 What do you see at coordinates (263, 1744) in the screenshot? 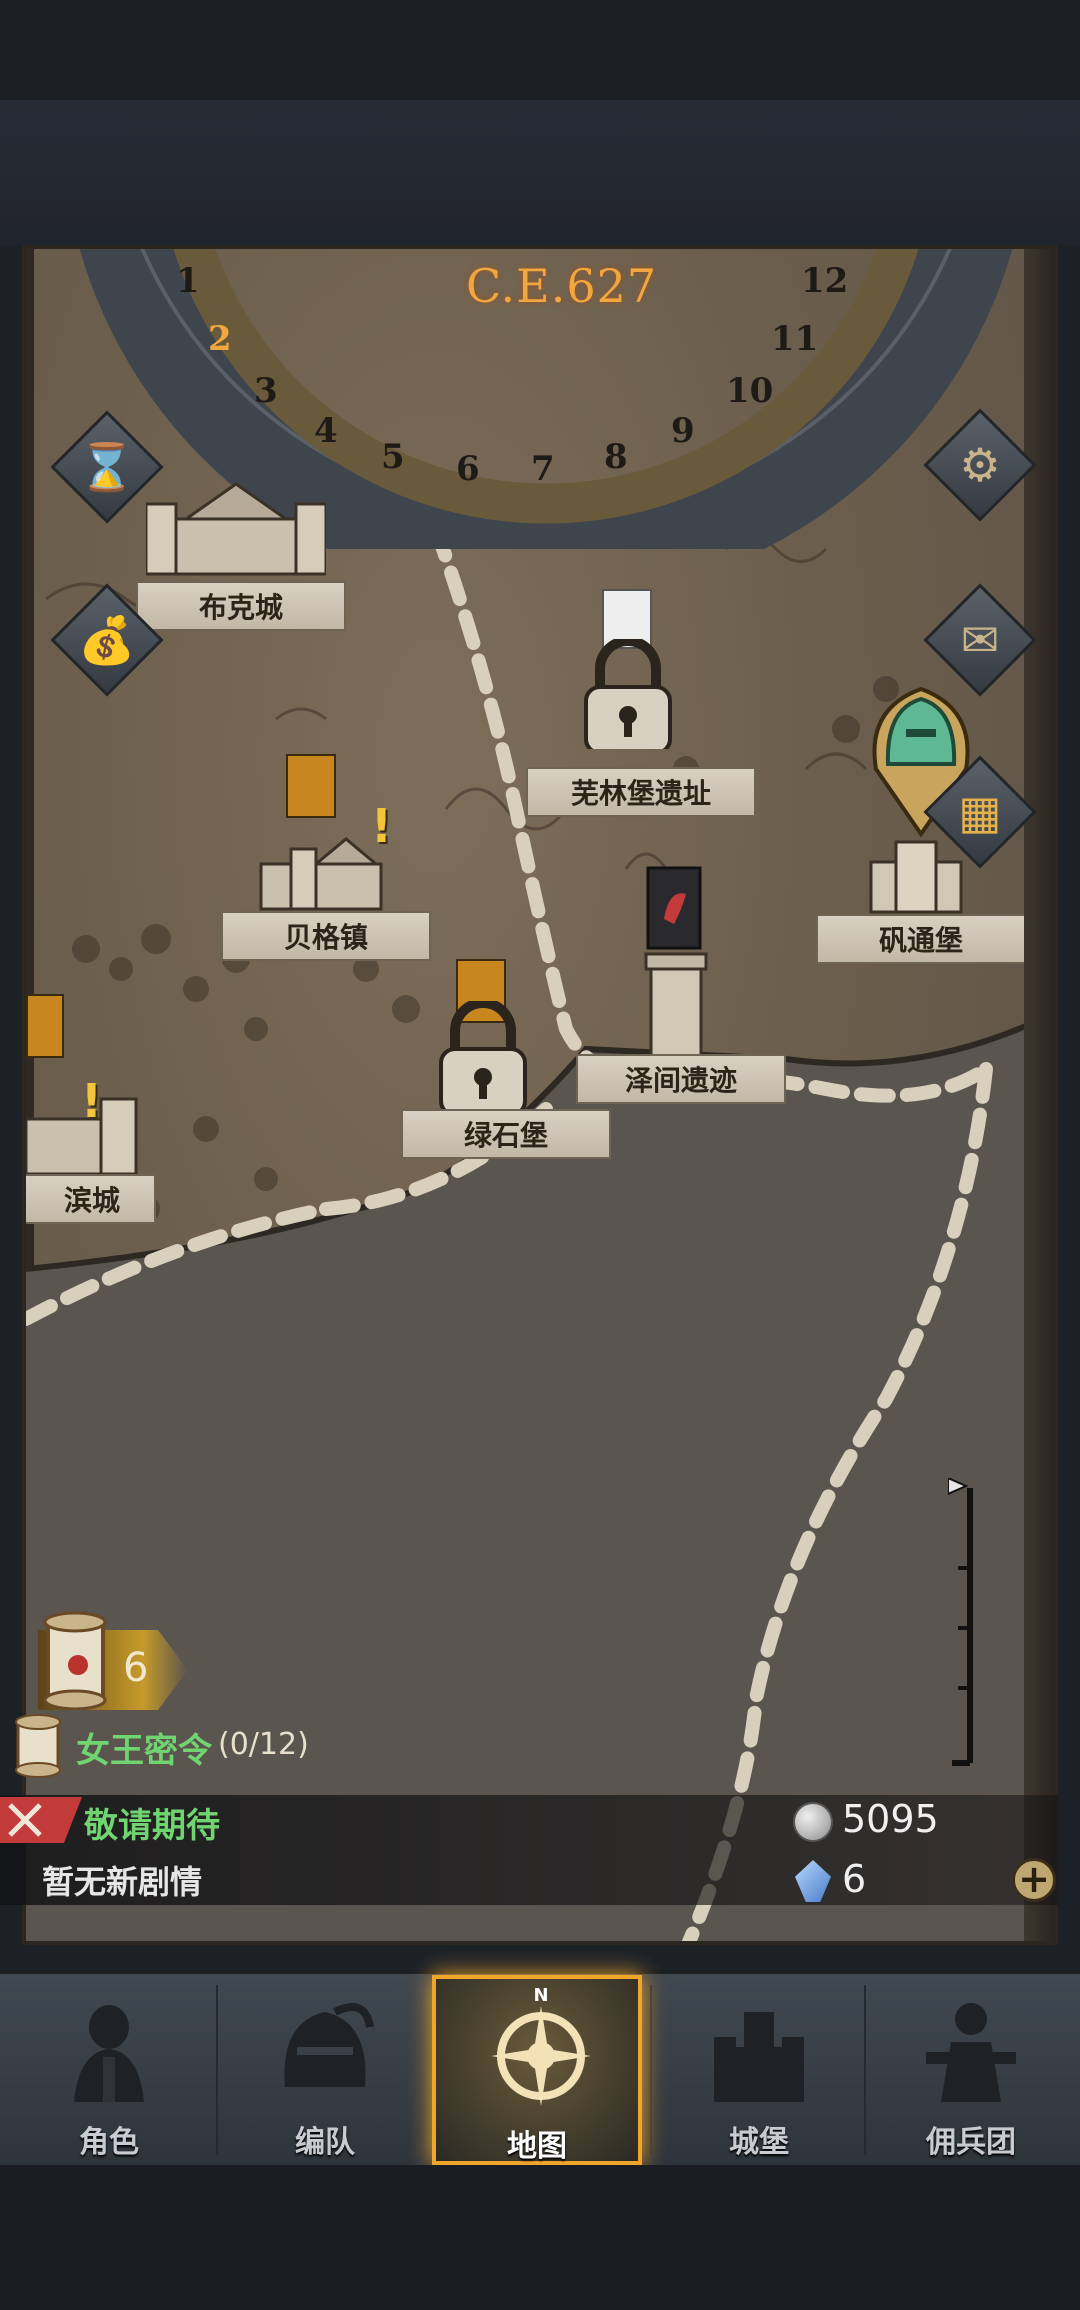
I see `queen-order-progress: (0/12)` at bounding box center [263, 1744].